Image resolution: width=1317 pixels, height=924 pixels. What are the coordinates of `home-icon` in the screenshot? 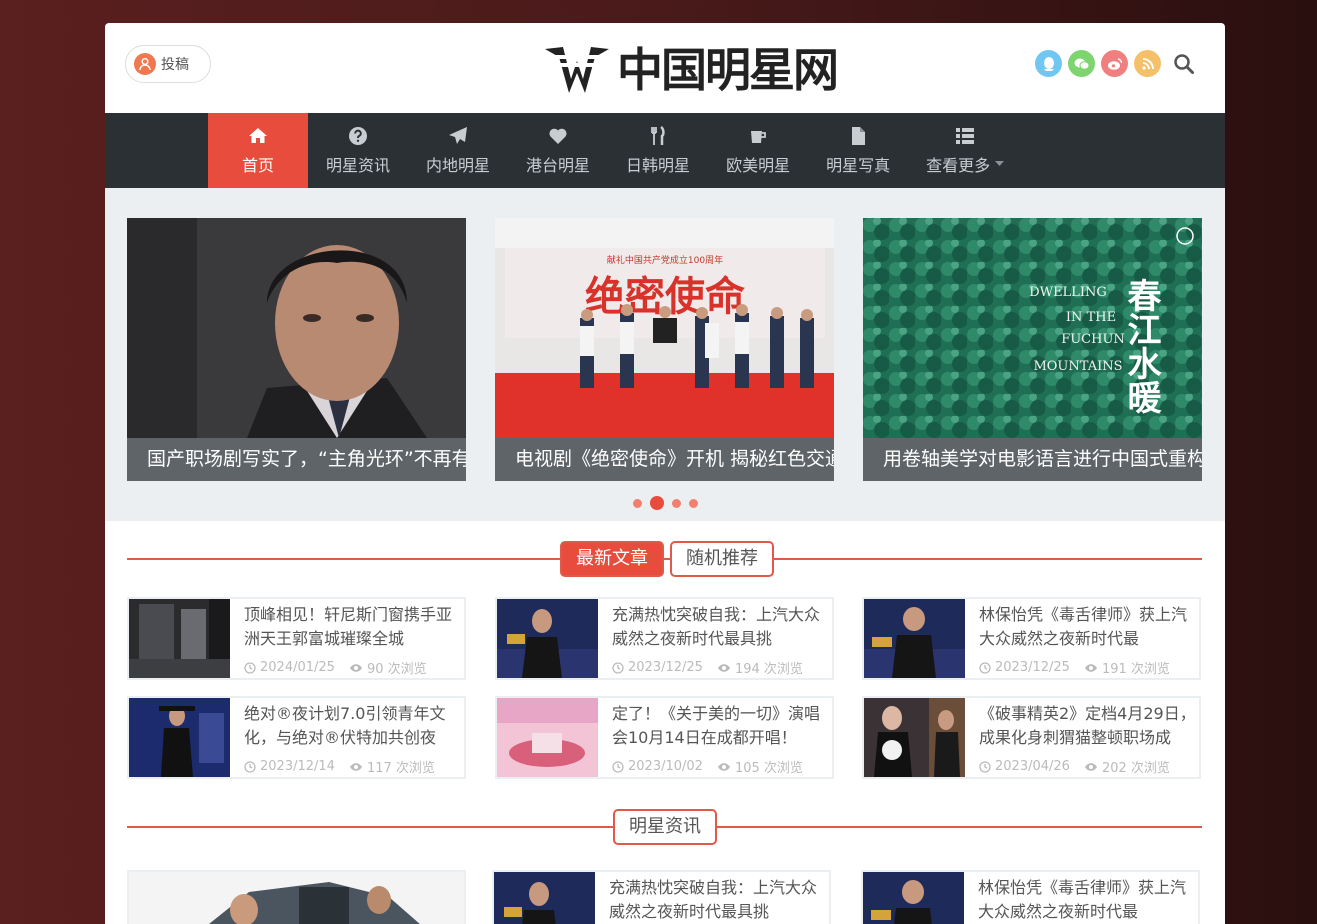 It's located at (258, 135).